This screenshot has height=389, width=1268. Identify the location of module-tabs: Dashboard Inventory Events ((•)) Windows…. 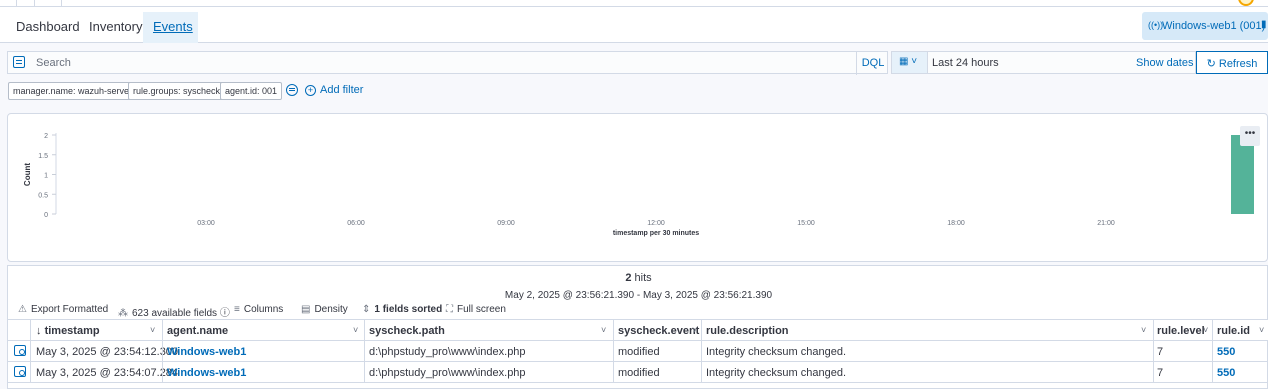
(634, 25).